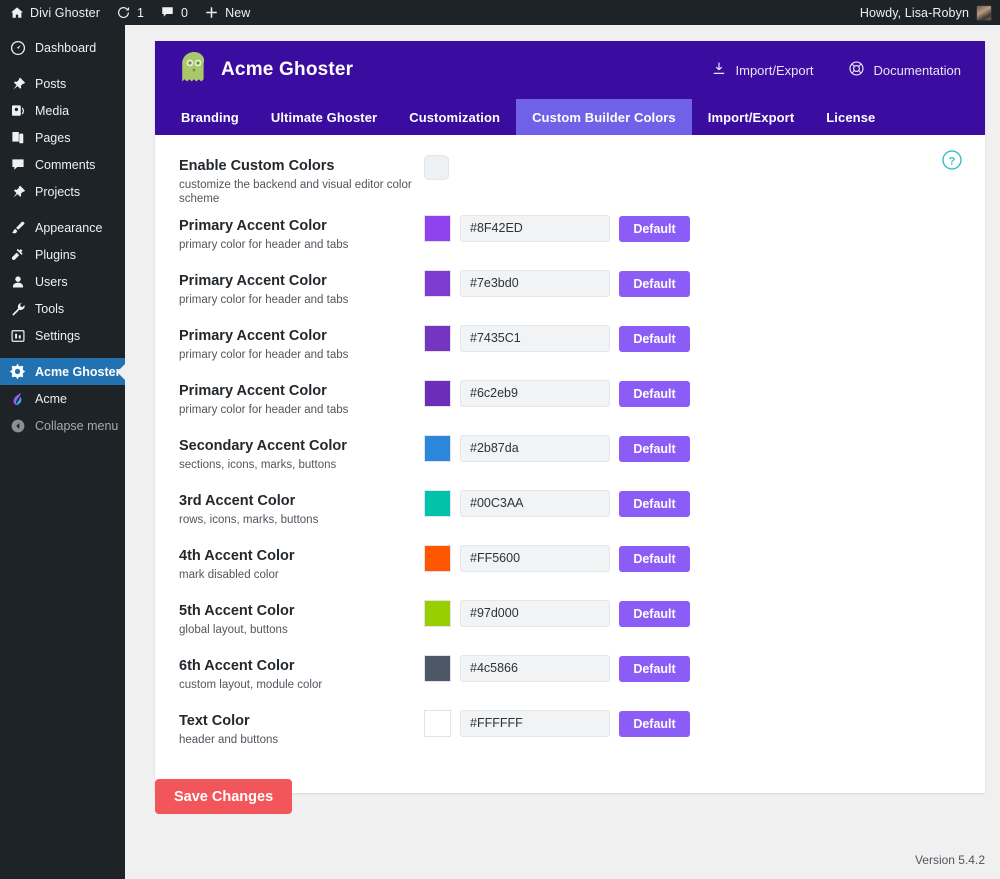  I want to click on sidebar-item-label: Plugins, so click(55, 254).